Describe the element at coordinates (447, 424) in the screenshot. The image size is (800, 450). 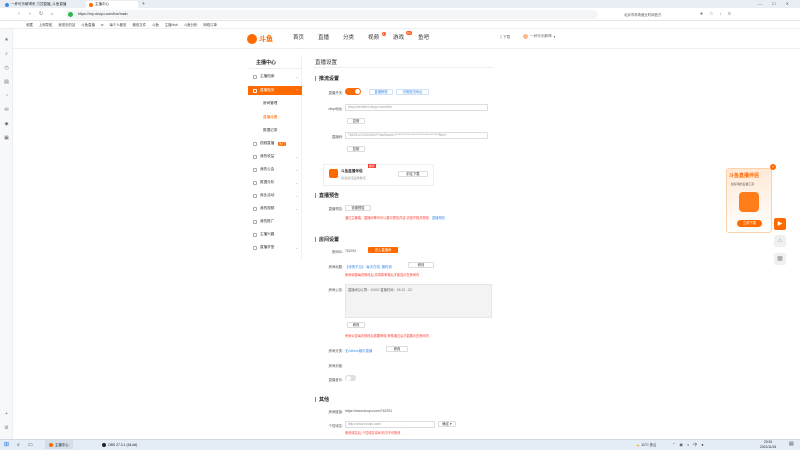
I see `confirm-domain-button: 确定 ▾` at that location.